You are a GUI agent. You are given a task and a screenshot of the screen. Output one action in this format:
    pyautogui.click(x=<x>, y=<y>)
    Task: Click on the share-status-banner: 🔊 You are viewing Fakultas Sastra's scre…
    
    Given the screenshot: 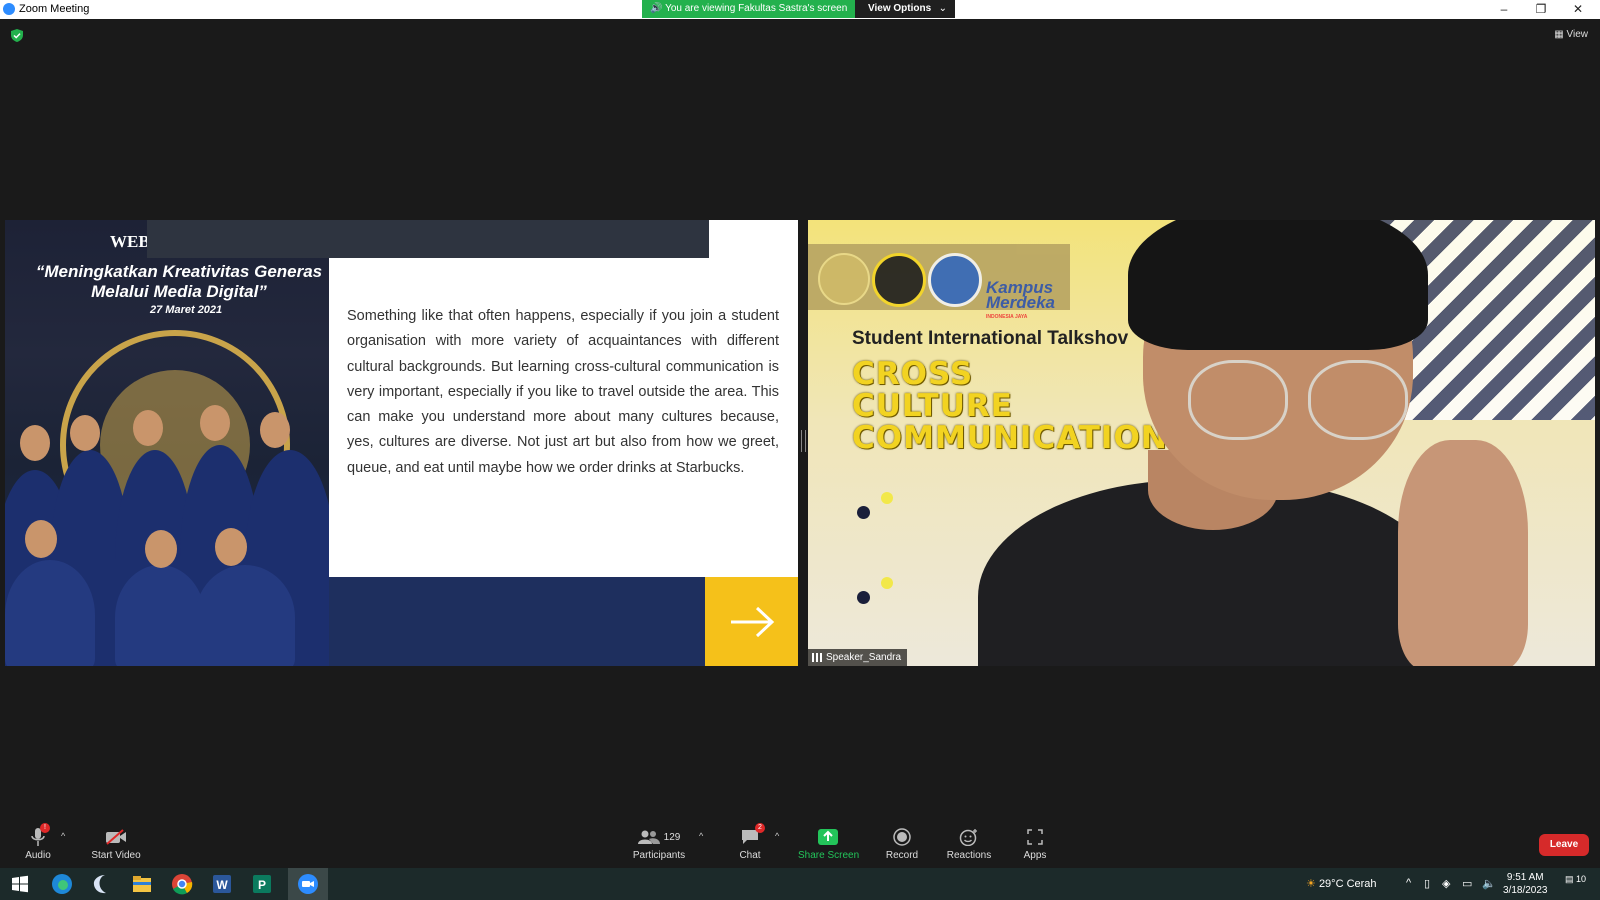 What is the action you would take?
    pyautogui.click(x=748, y=9)
    